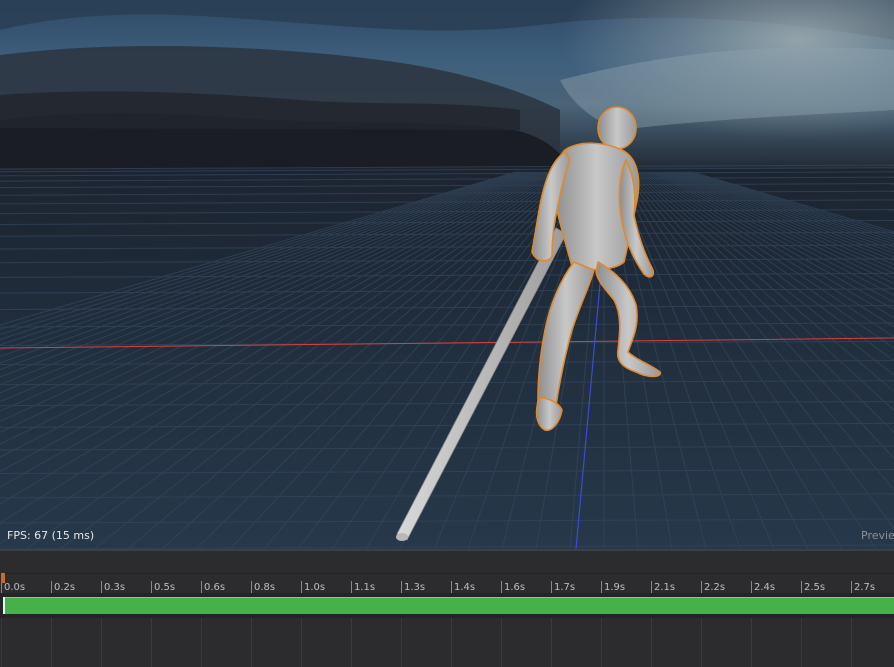 This screenshot has height=667, width=894. I want to click on empty-track-area, so click(447, 642).